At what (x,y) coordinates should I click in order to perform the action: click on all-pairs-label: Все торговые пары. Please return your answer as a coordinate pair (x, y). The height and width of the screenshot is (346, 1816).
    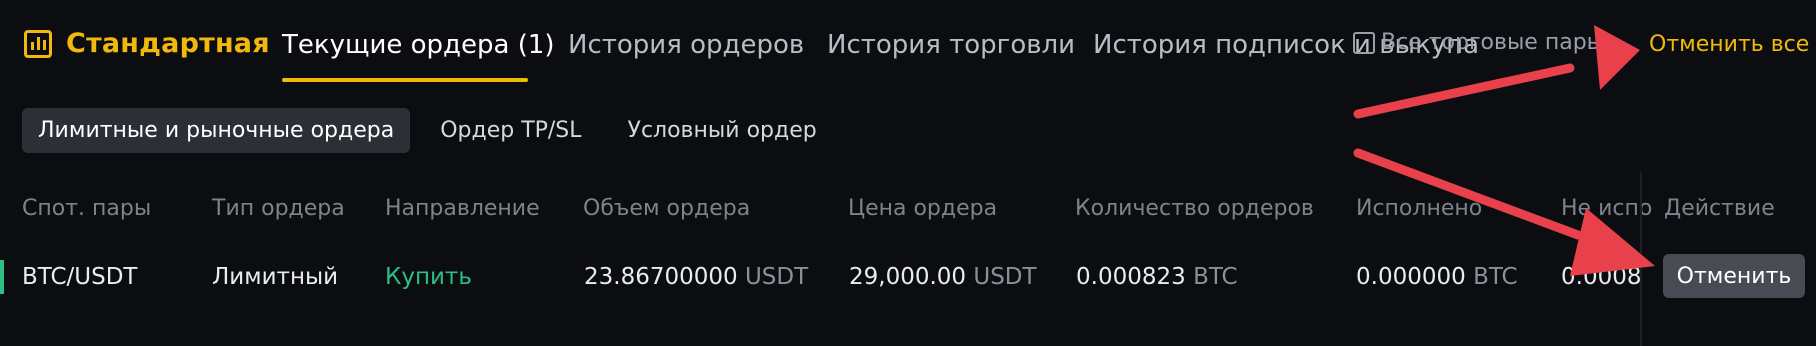
    Looking at the image, I should click on (1493, 42).